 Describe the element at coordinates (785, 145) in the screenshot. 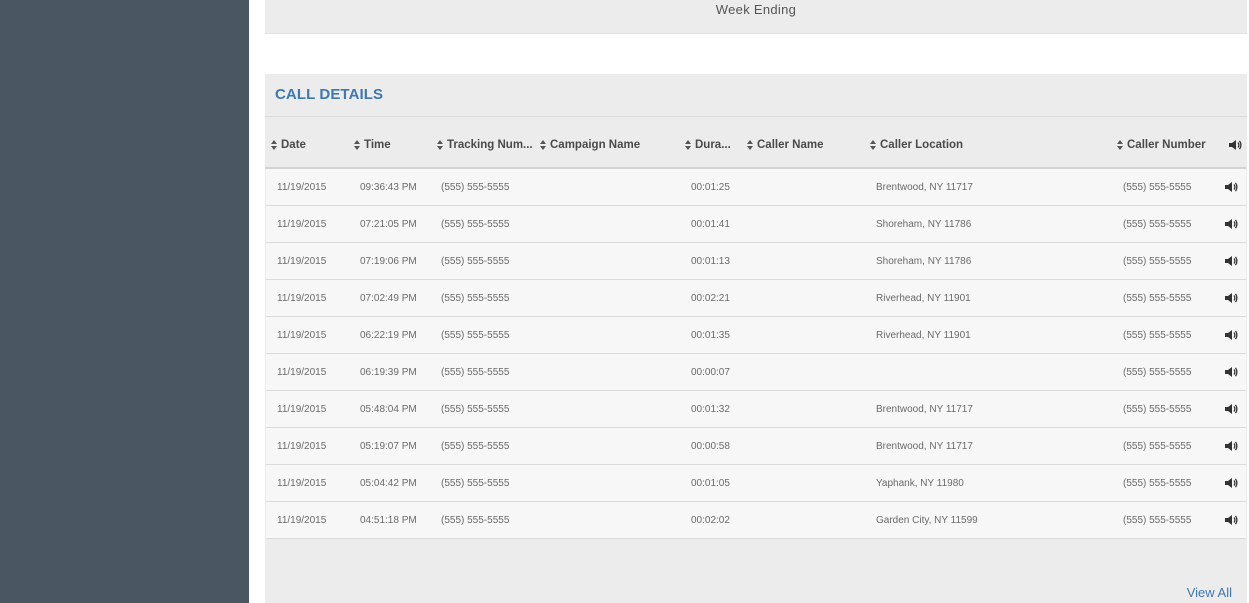

I see `column-header-caller-name: Caller Name` at that location.